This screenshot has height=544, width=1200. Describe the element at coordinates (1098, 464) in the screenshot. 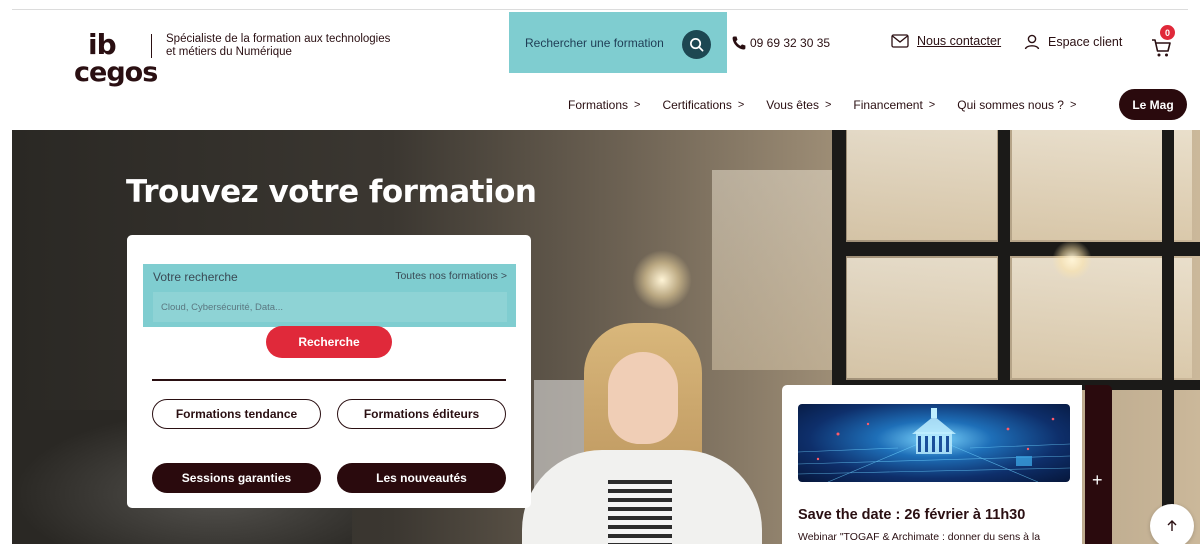

I see `event-expand-panel` at that location.